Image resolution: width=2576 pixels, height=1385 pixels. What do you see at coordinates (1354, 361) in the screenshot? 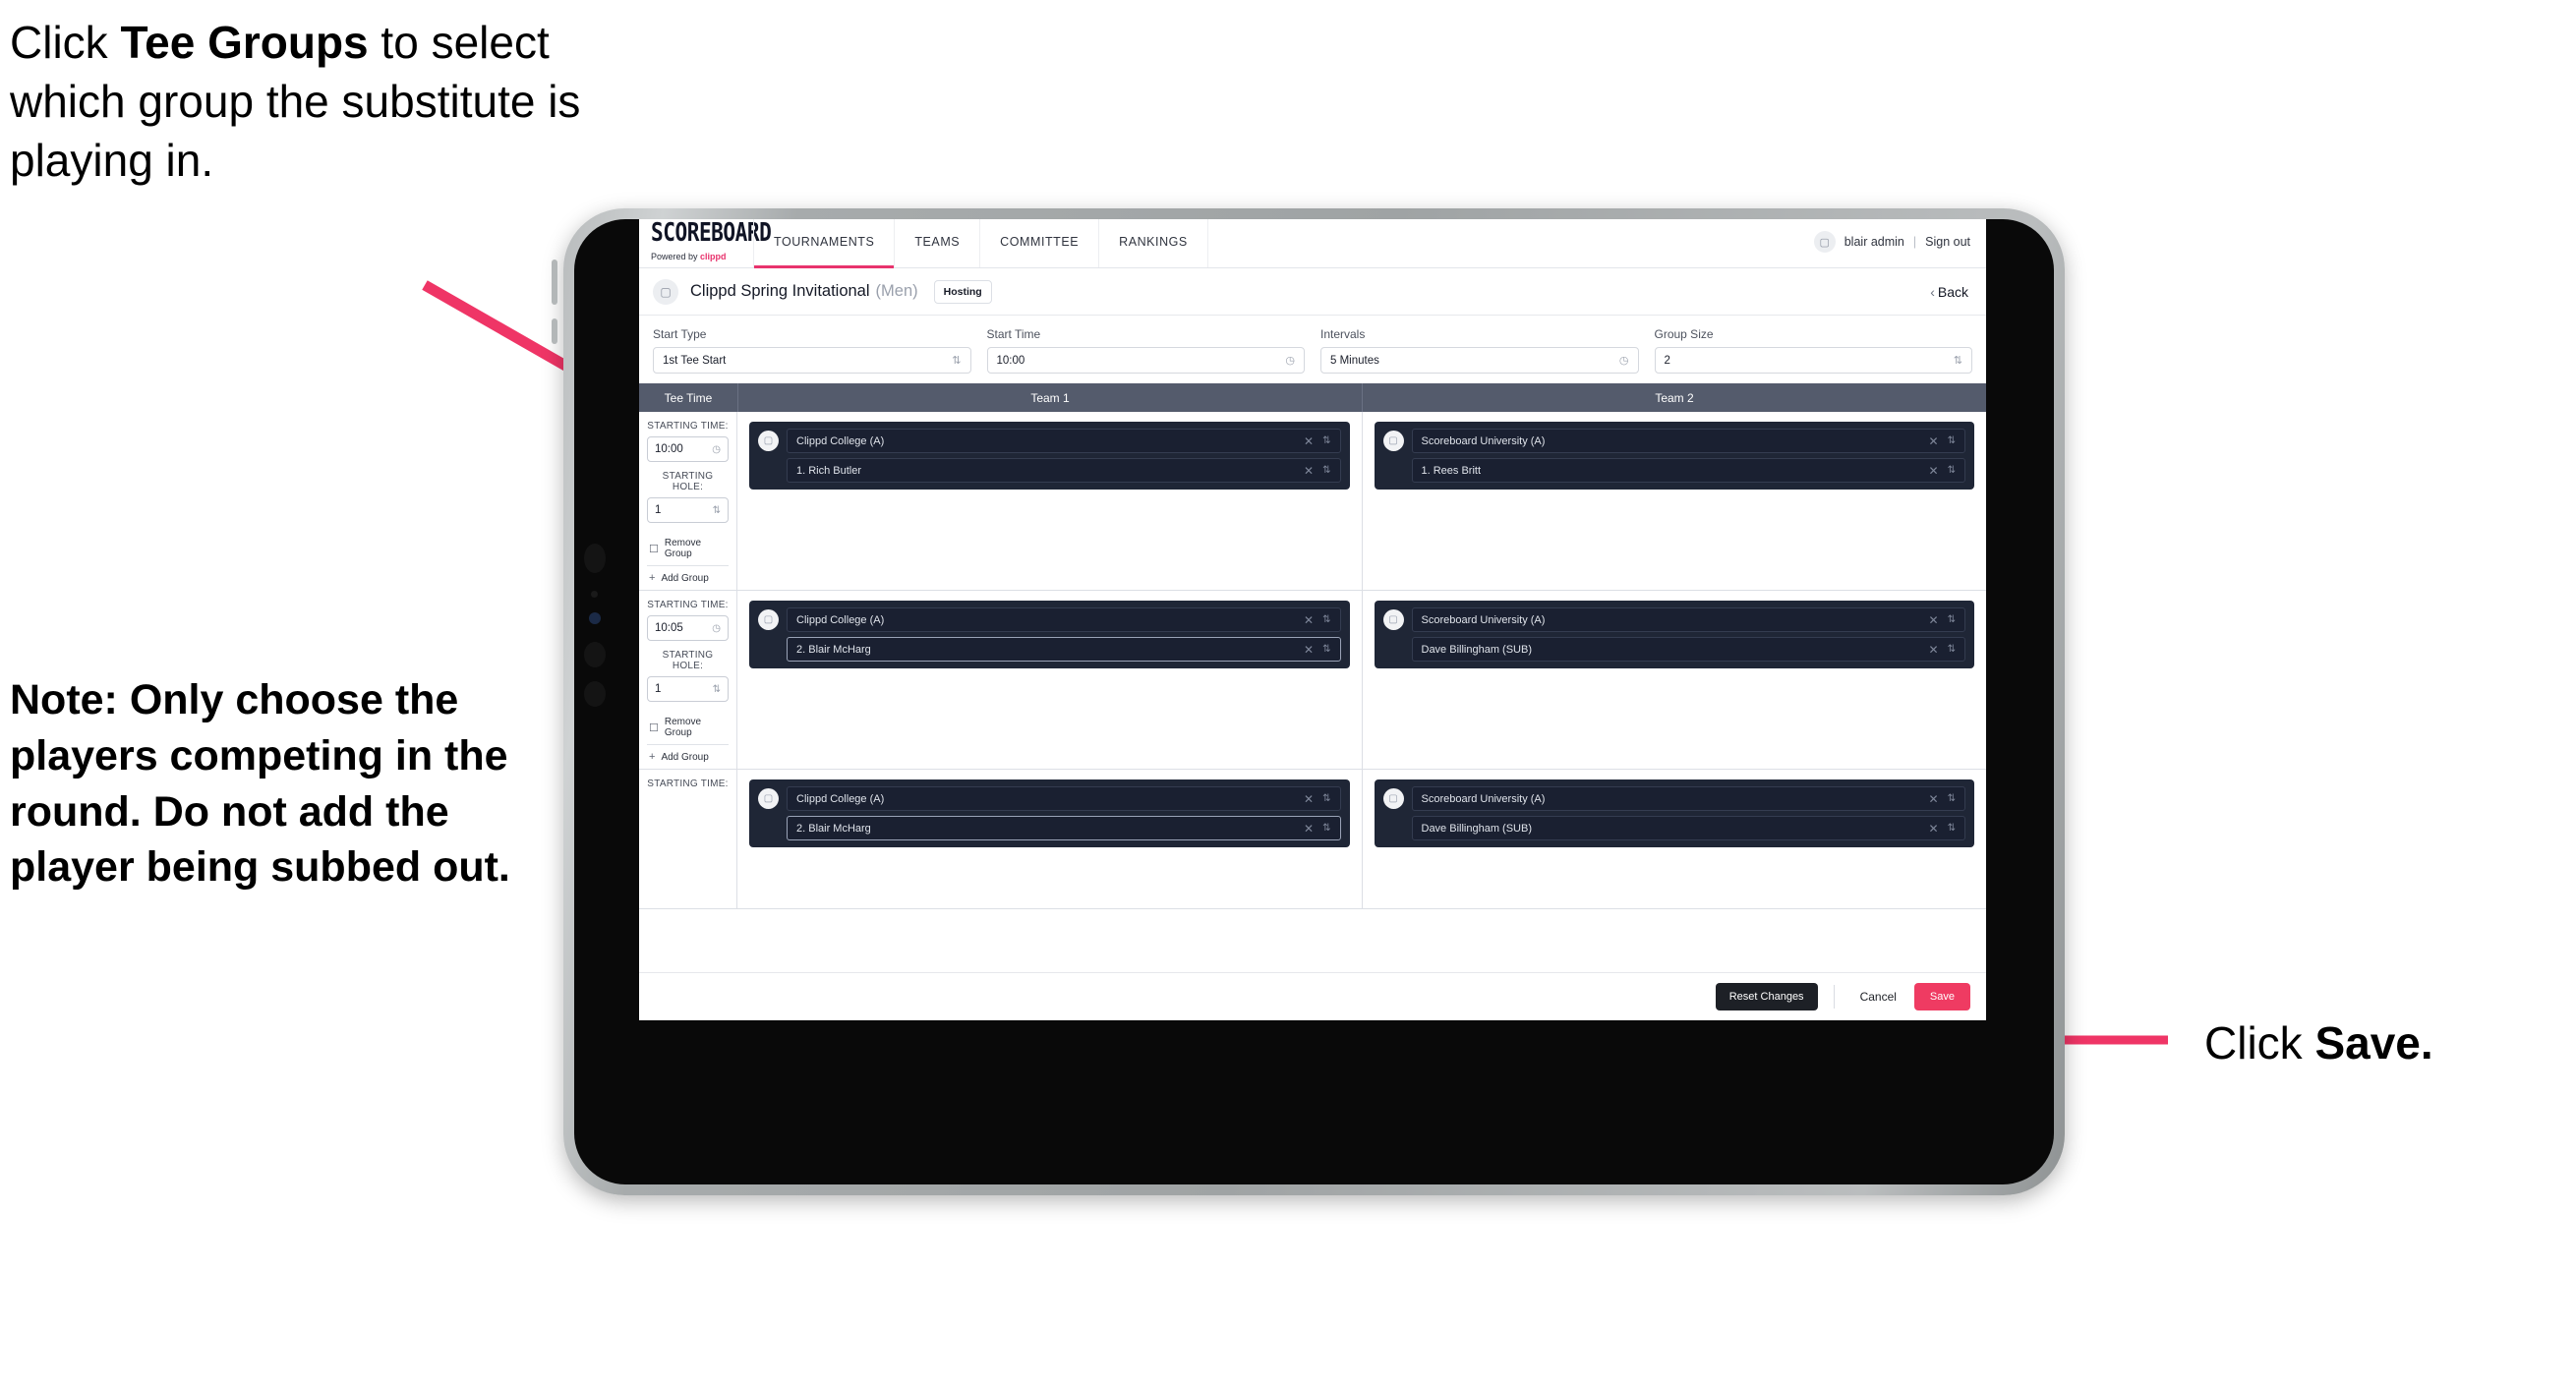
I see `intervals-value: 5 Minutes` at bounding box center [1354, 361].